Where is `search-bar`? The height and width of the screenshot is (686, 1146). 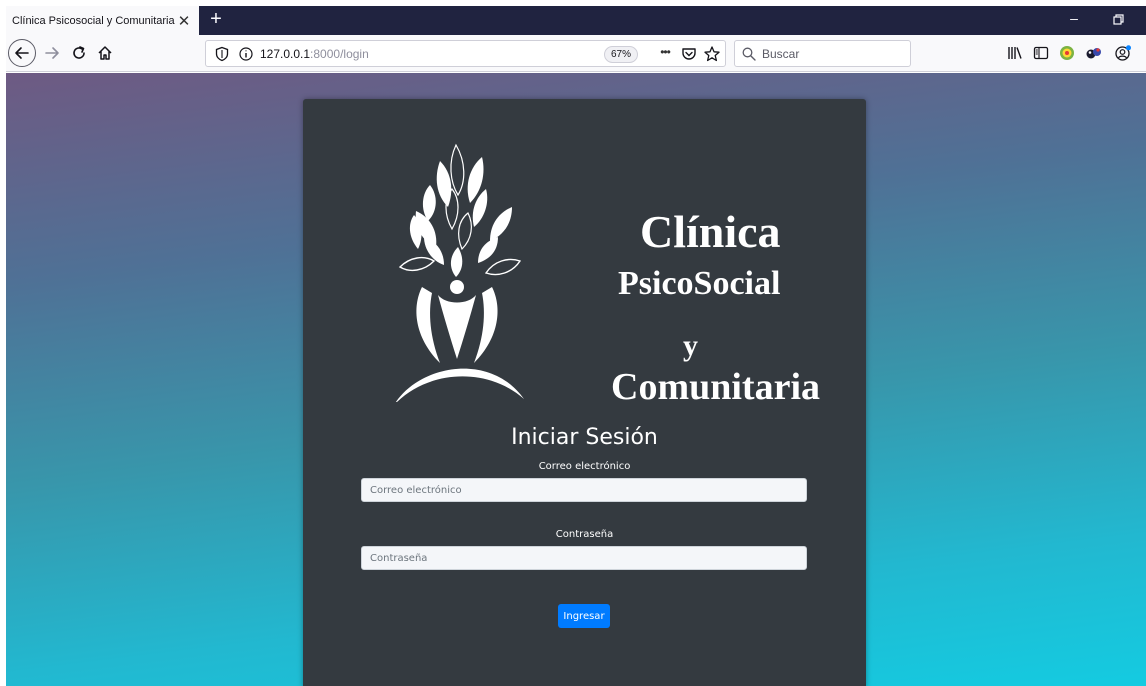
search-bar is located at coordinates (822, 53).